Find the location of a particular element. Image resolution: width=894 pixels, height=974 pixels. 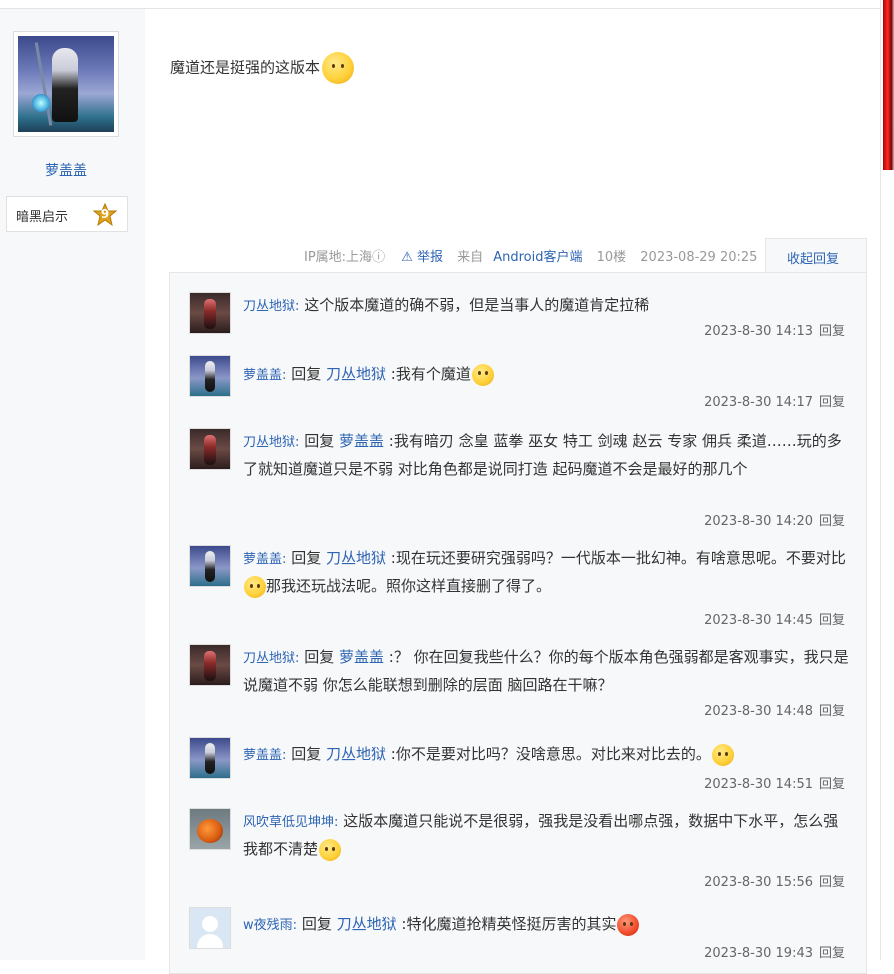

shy-emoji-icon is located at coordinates (338, 68).